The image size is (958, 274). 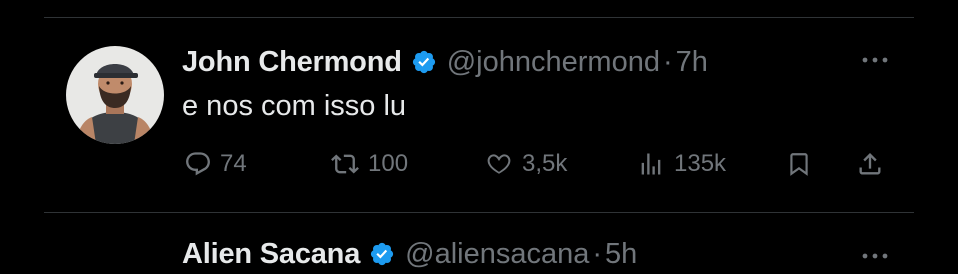 What do you see at coordinates (382, 254) in the screenshot?
I see `verified-badge-icon` at bounding box center [382, 254].